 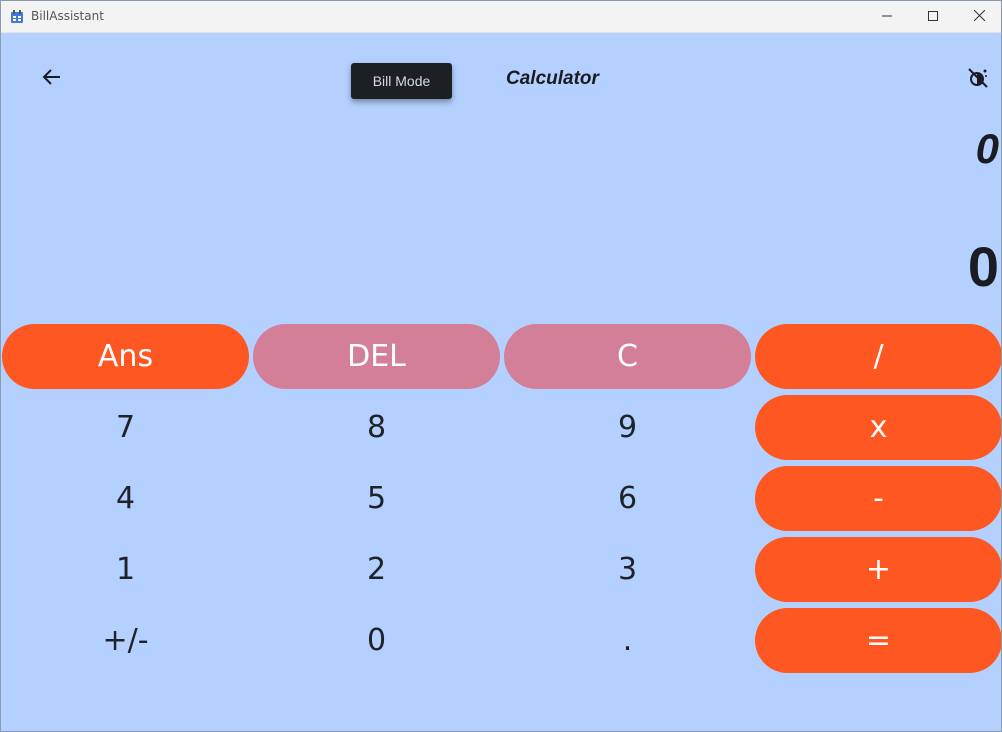 I want to click on page-title: Calculator, so click(x=552, y=78).